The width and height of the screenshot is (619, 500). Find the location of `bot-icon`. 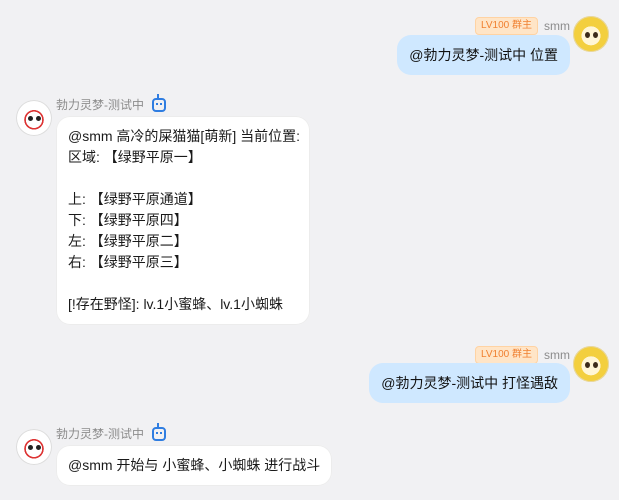

bot-icon is located at coordinates (159, 431).